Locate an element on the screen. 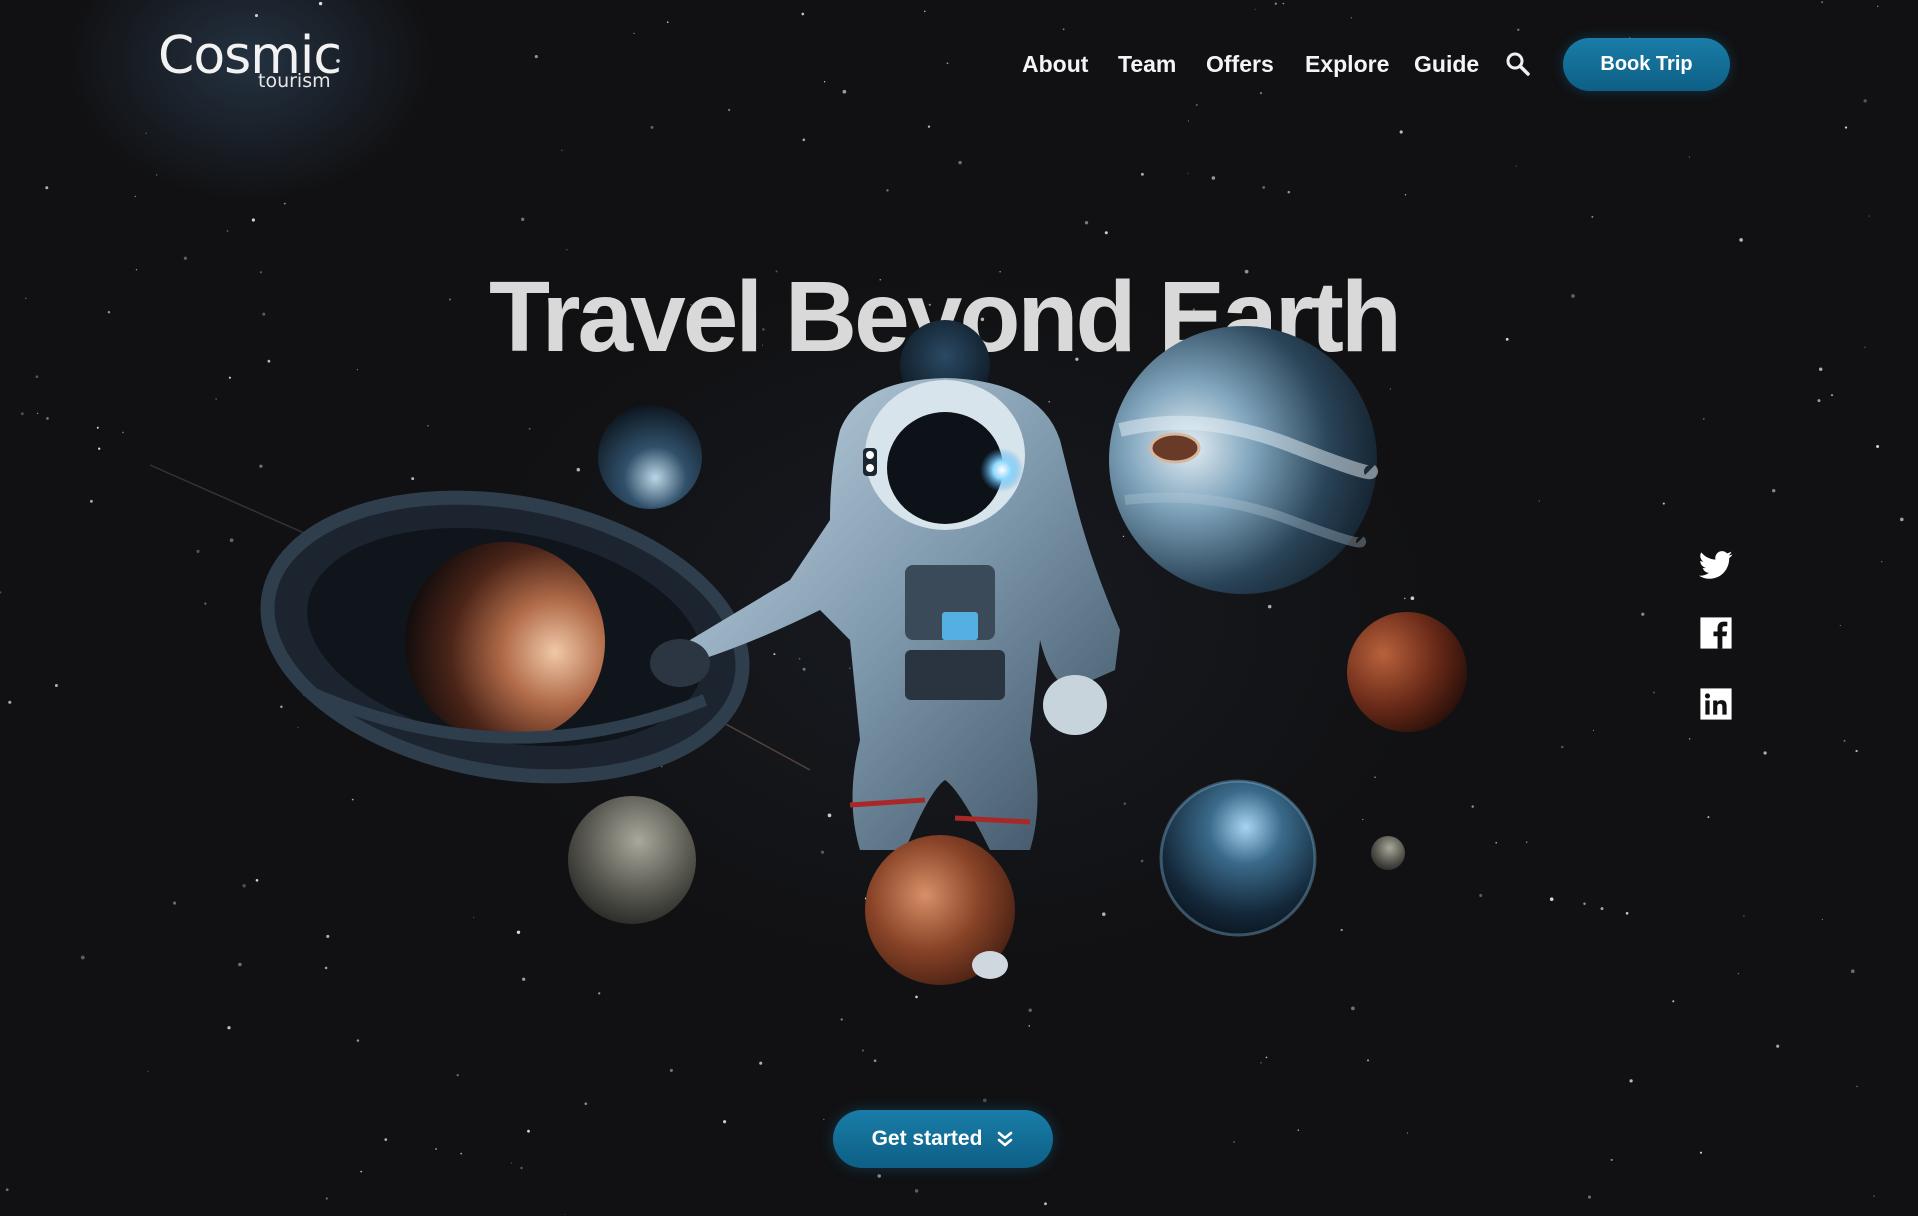 This screenshot has height=1216, width=1918. jupiter-planet is located at coordinates (1243, 460).